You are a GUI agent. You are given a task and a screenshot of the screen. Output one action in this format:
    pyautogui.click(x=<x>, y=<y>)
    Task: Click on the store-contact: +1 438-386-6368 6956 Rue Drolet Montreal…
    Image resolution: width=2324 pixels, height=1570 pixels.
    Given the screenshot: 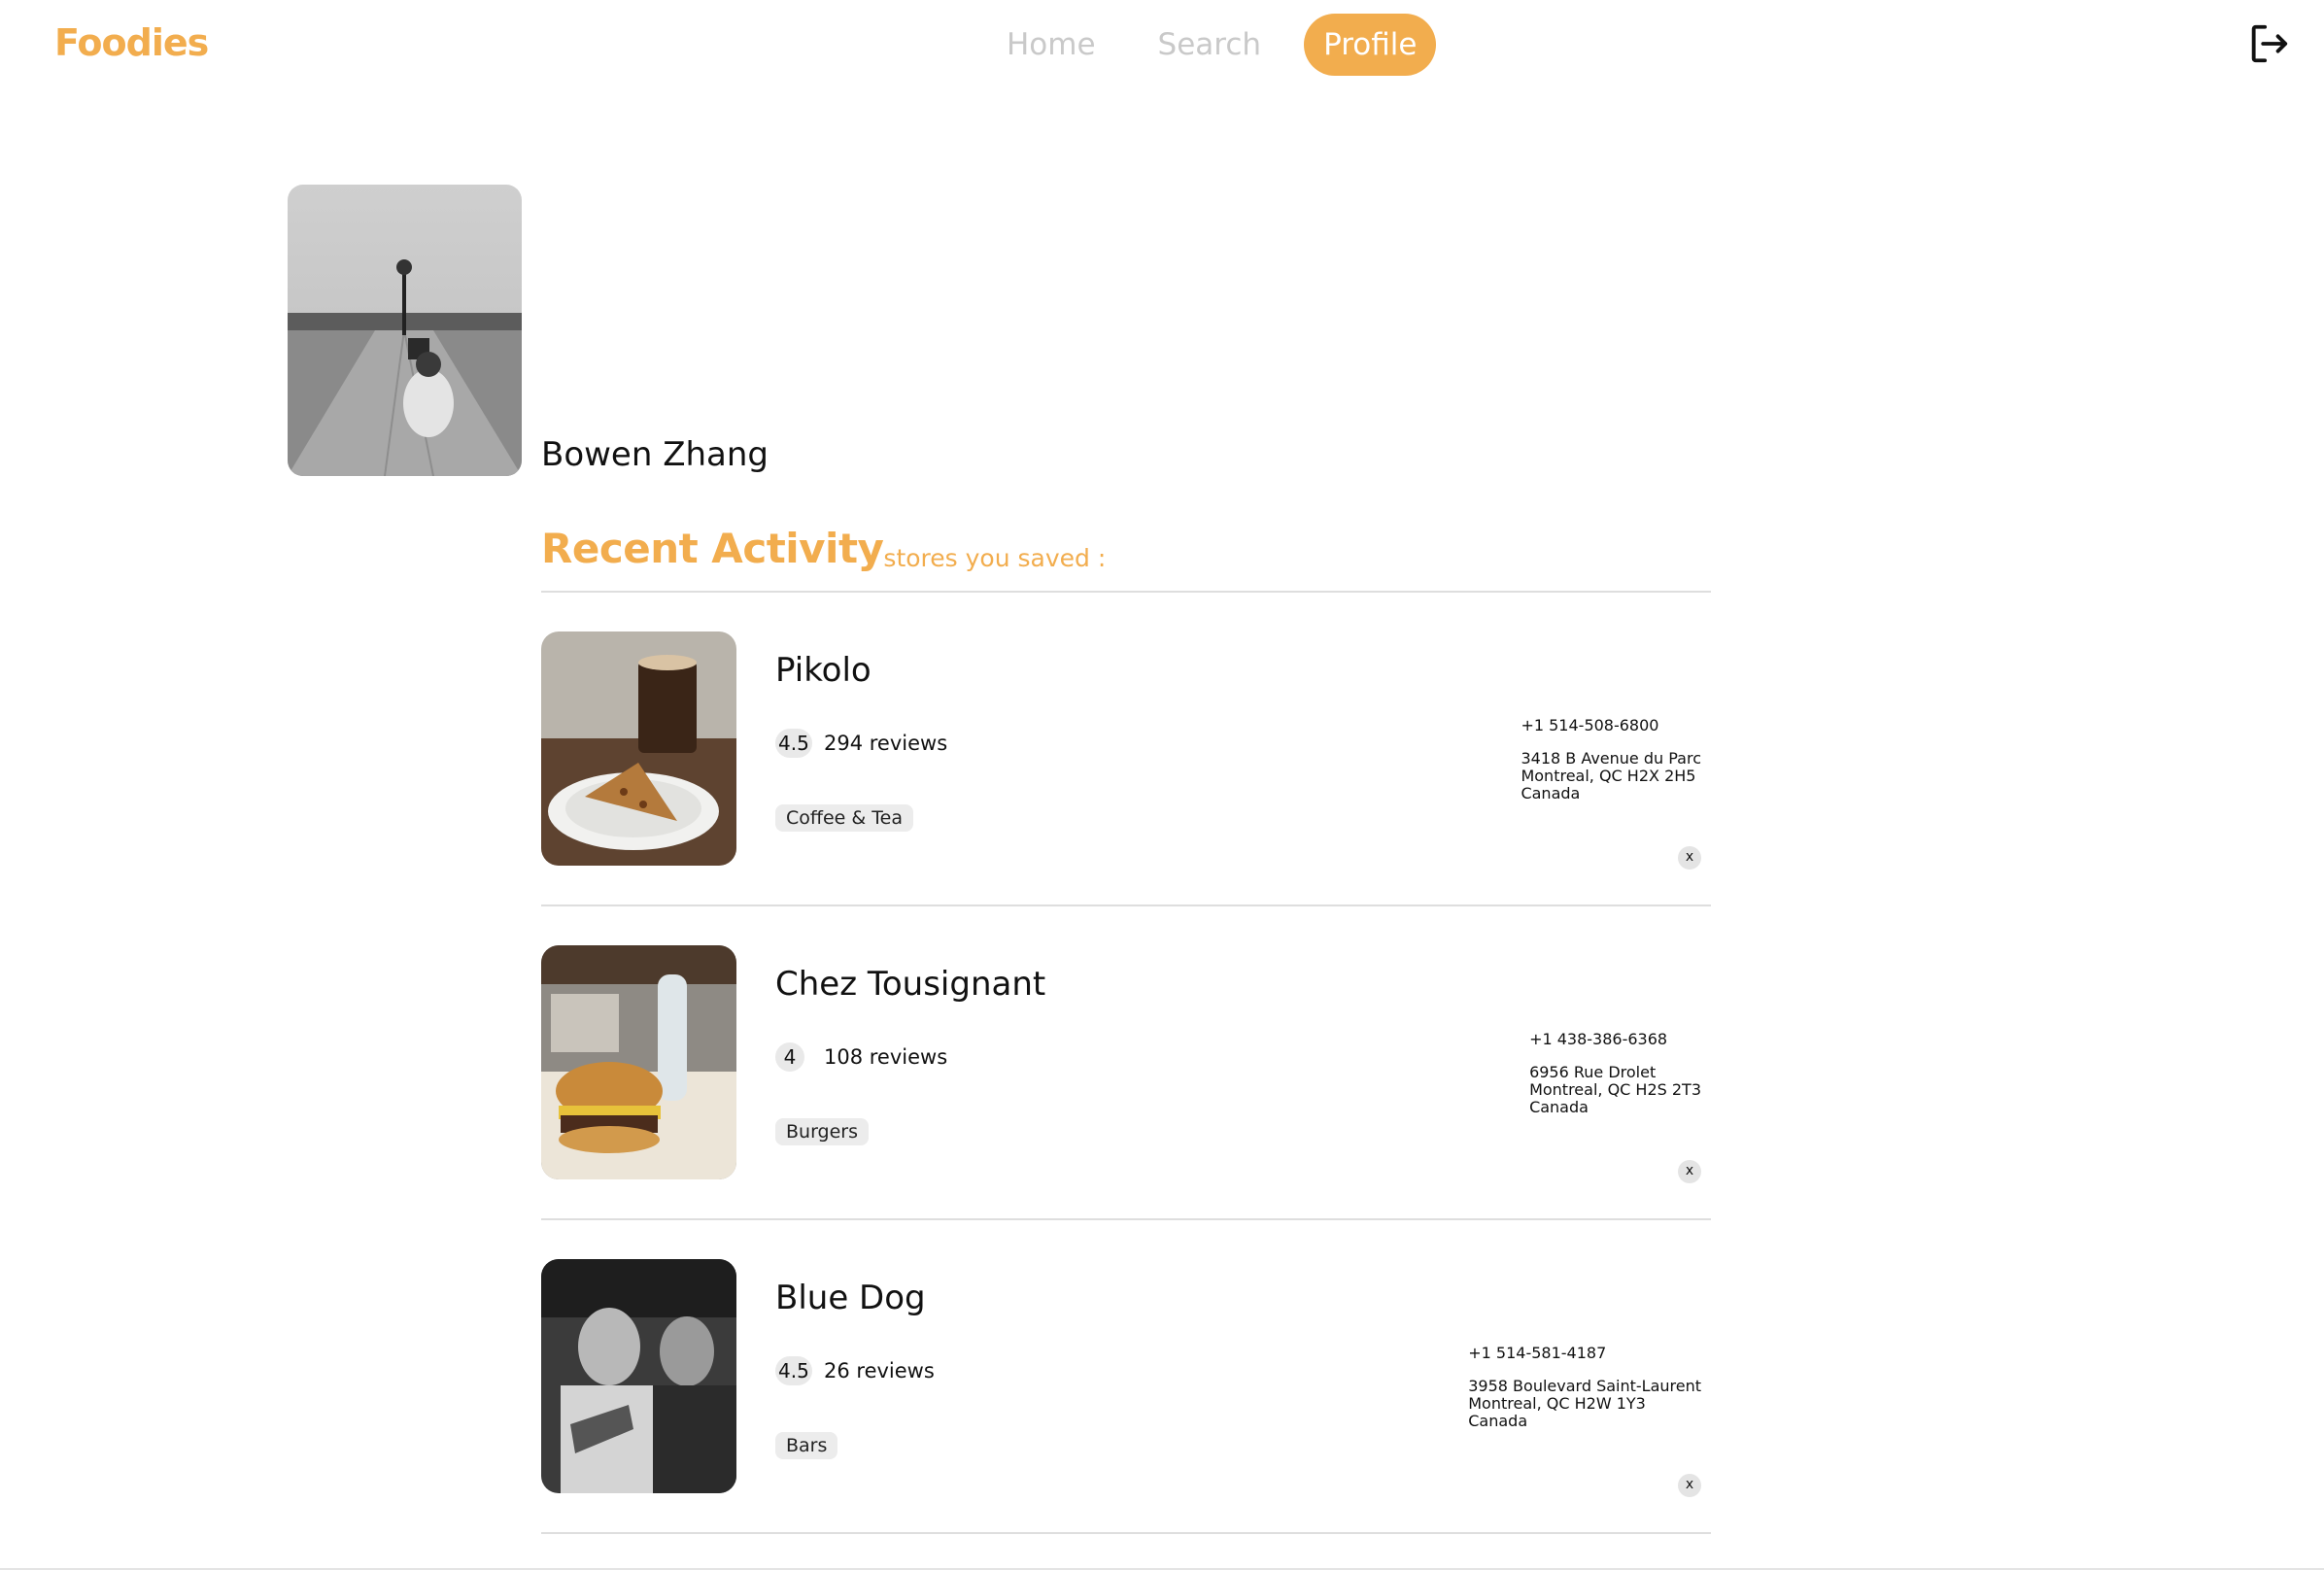 What is the action you would take?
    pyautogui.click(x=1615, y=1073)
    